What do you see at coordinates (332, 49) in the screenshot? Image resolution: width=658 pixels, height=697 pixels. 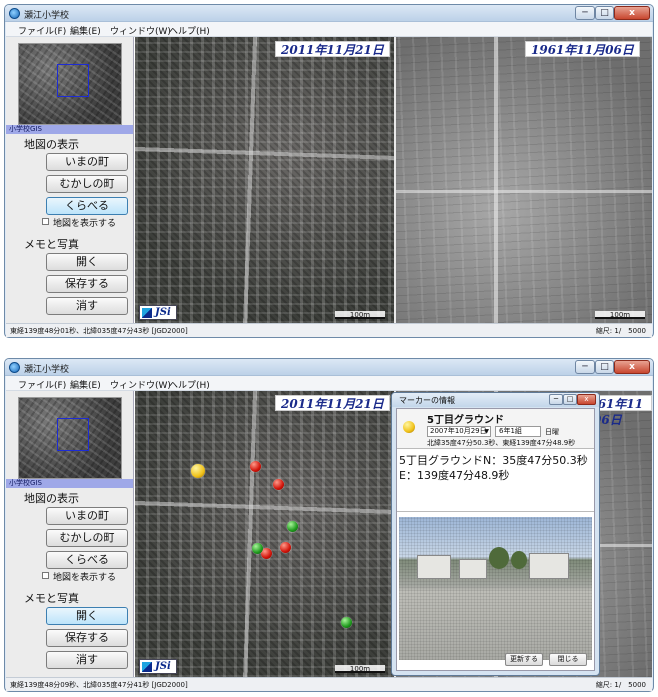 I see `date-label-new: 2011年11月21日` at bounding box center [332, 49].